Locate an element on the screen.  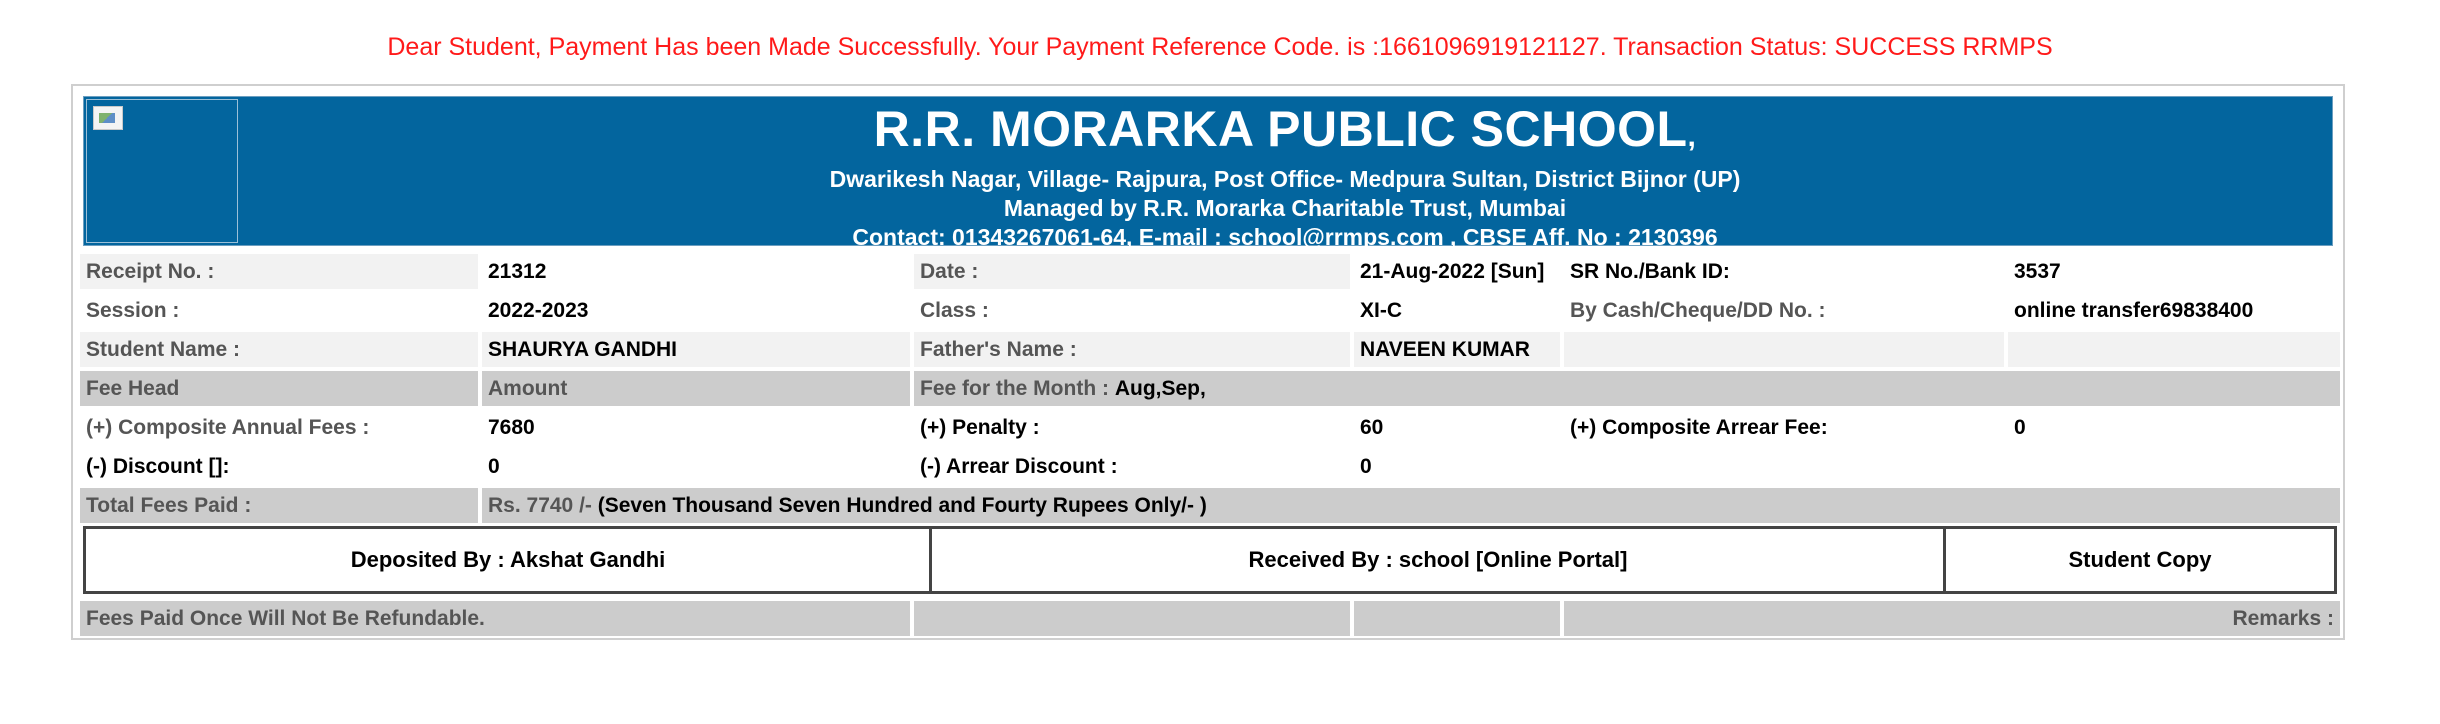
payment-mode-value: online transfer69838400 is located at coordinates (2134, 310).